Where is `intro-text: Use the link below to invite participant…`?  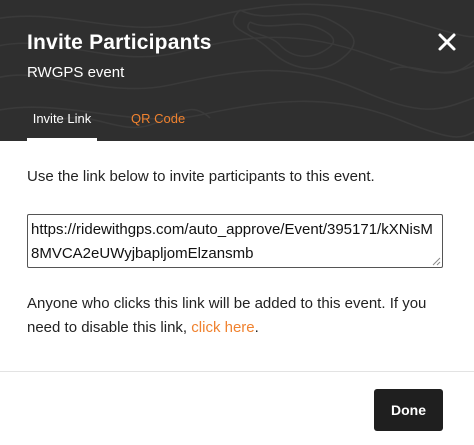 intro-text: Use the link below to invite participant… is located at coordinates (201, 176).